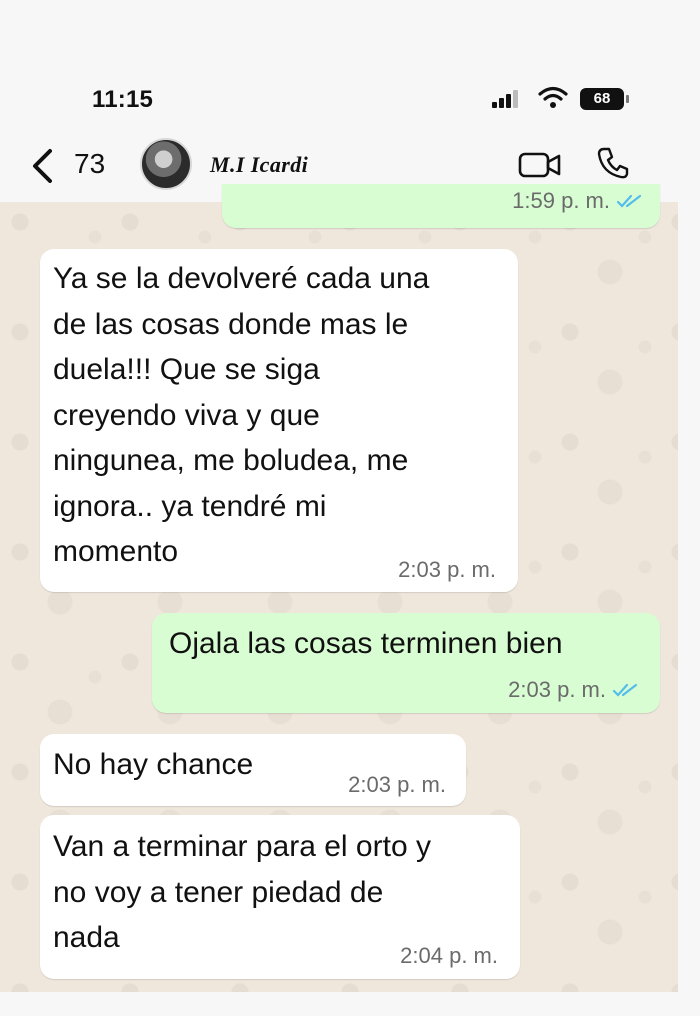 This screenshot has height=1016, width=700. I want to click on message-bubble-incoming: No hay chance 2:03 p. m., so click(253, 770).